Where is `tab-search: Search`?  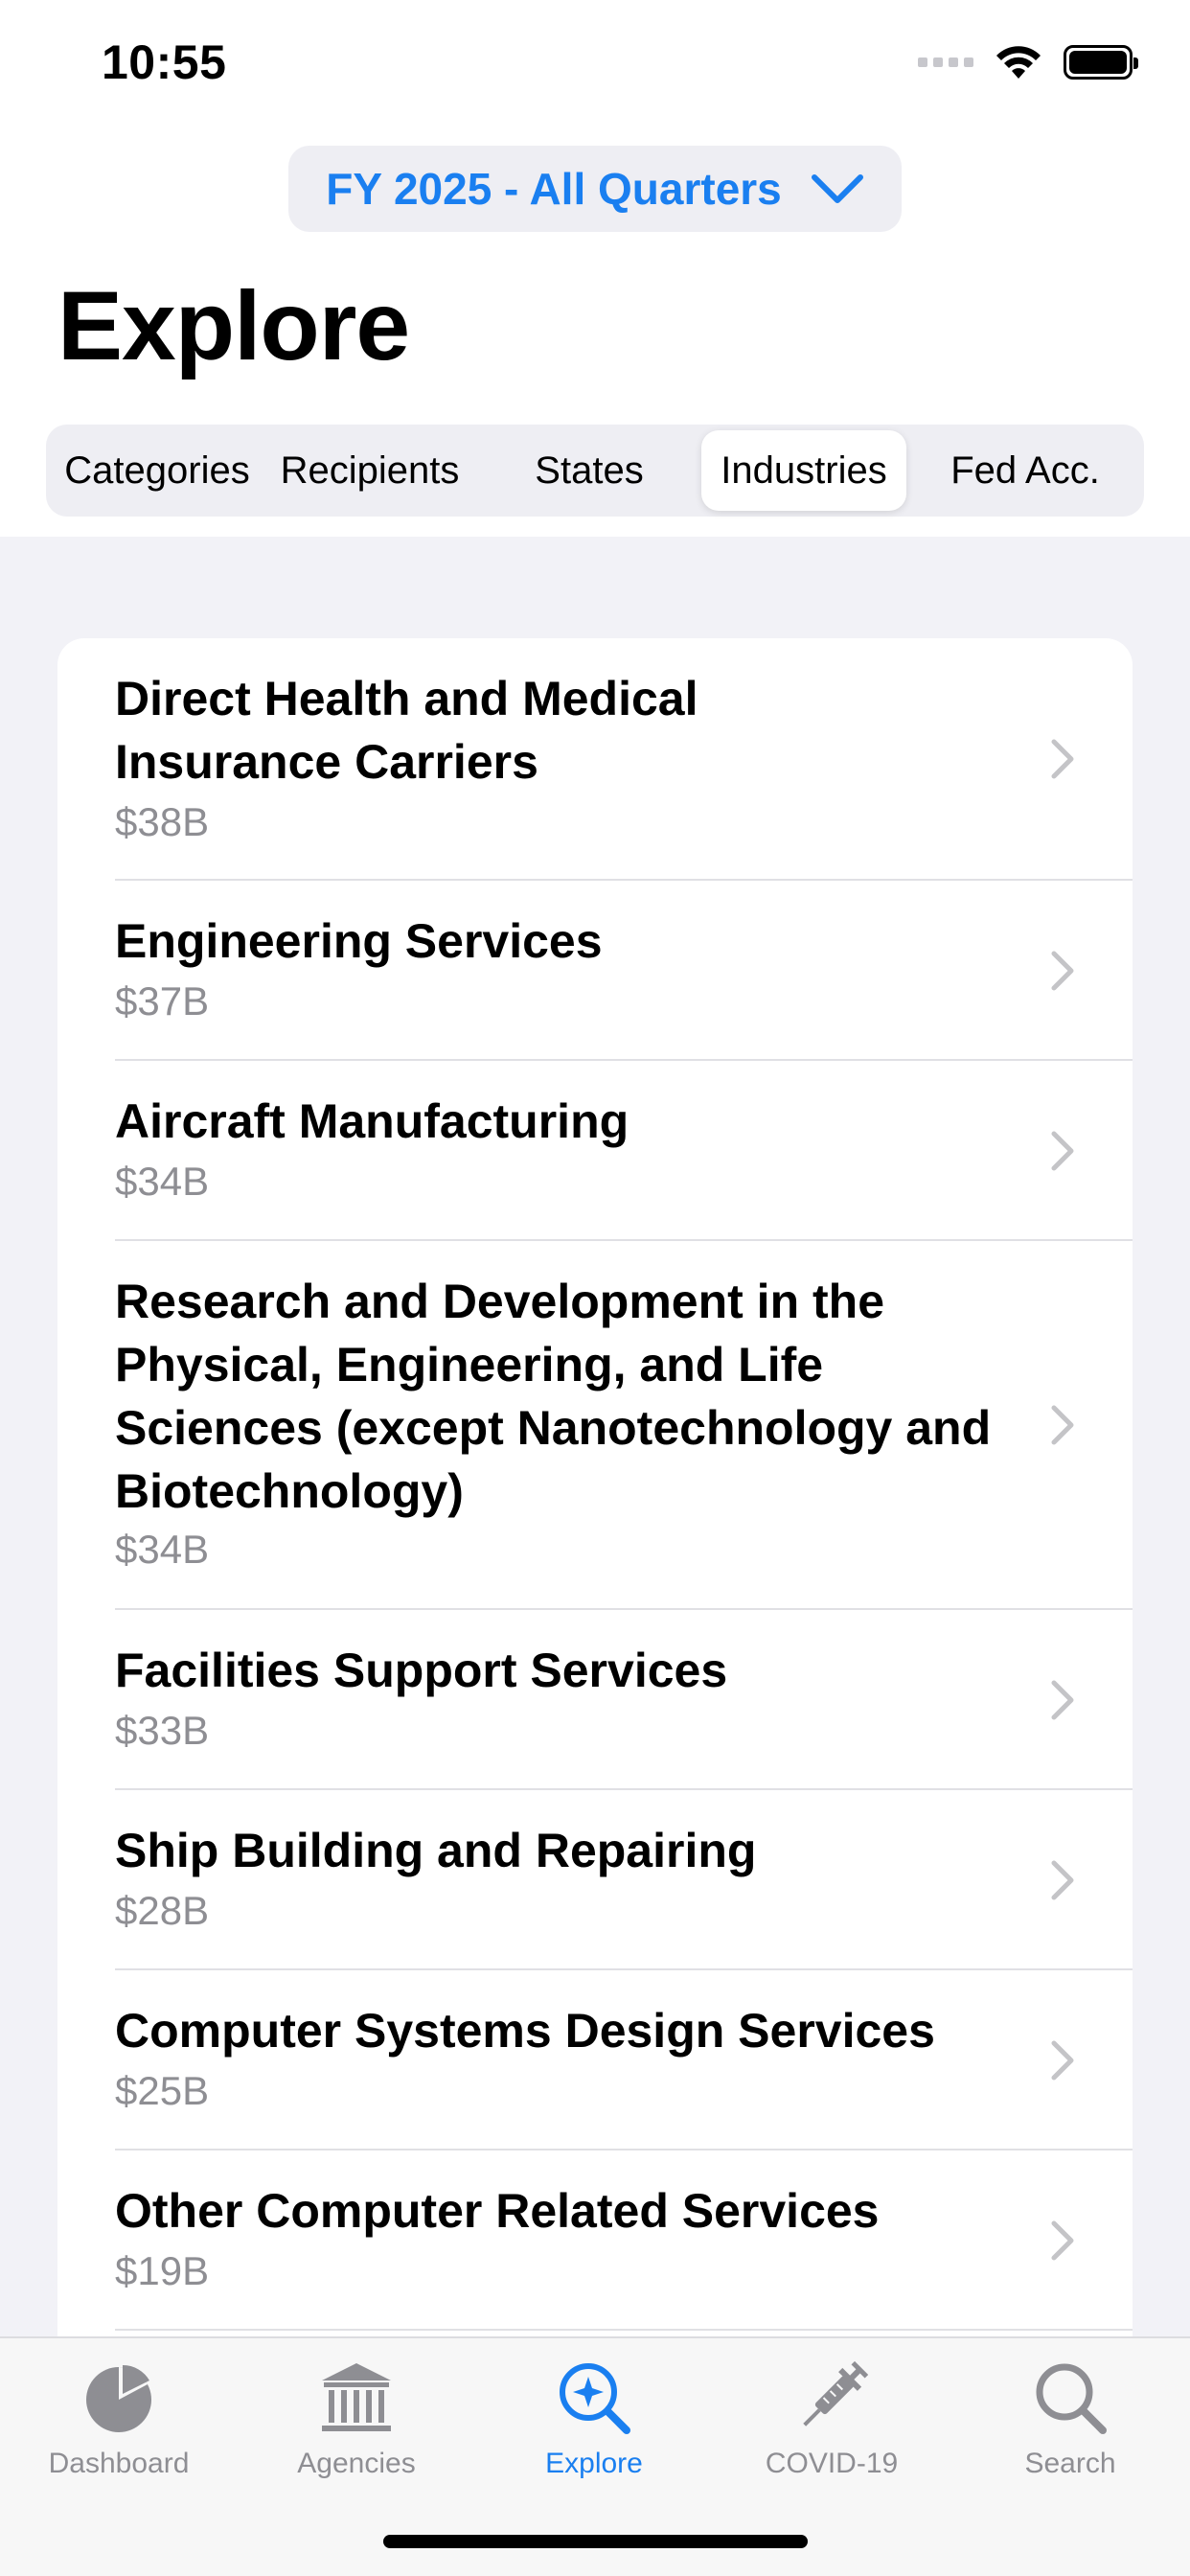 tab-search: Search is located at coordinates (1070, 2417).